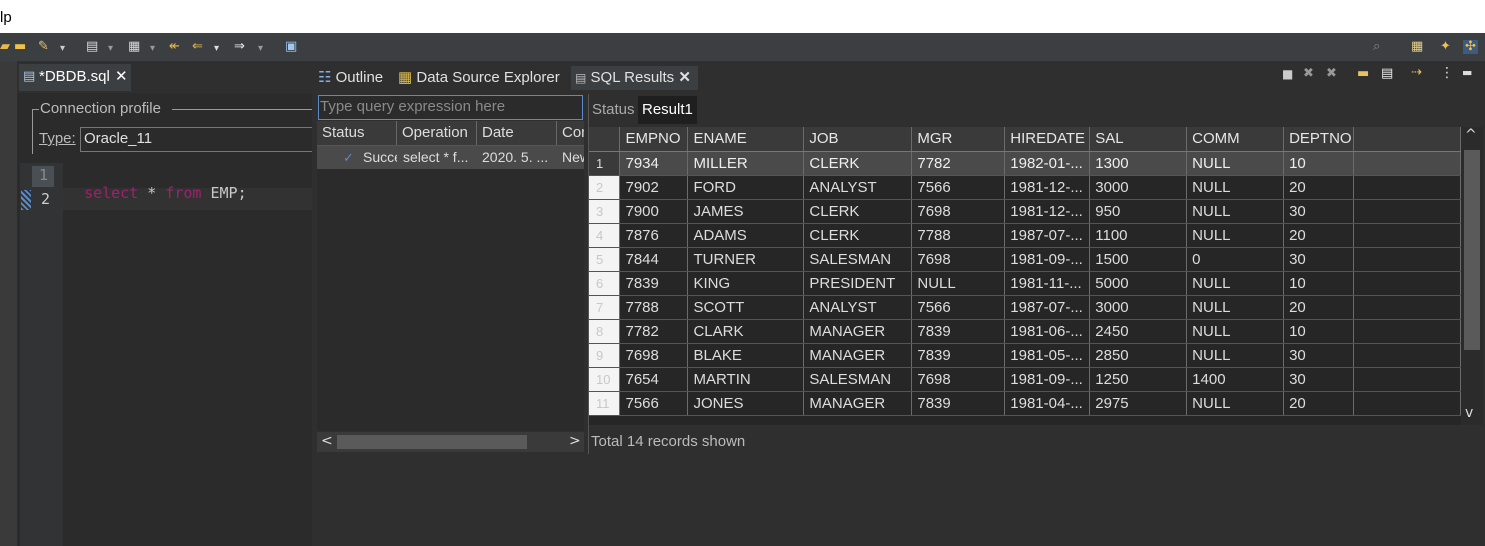 Image resolution: width=1485 pixels, height=546 pixels. What do you see at coordinates (858, 211) in the screenshot?
I see `cell-job: CLERK` at bounding box center [858, 211].